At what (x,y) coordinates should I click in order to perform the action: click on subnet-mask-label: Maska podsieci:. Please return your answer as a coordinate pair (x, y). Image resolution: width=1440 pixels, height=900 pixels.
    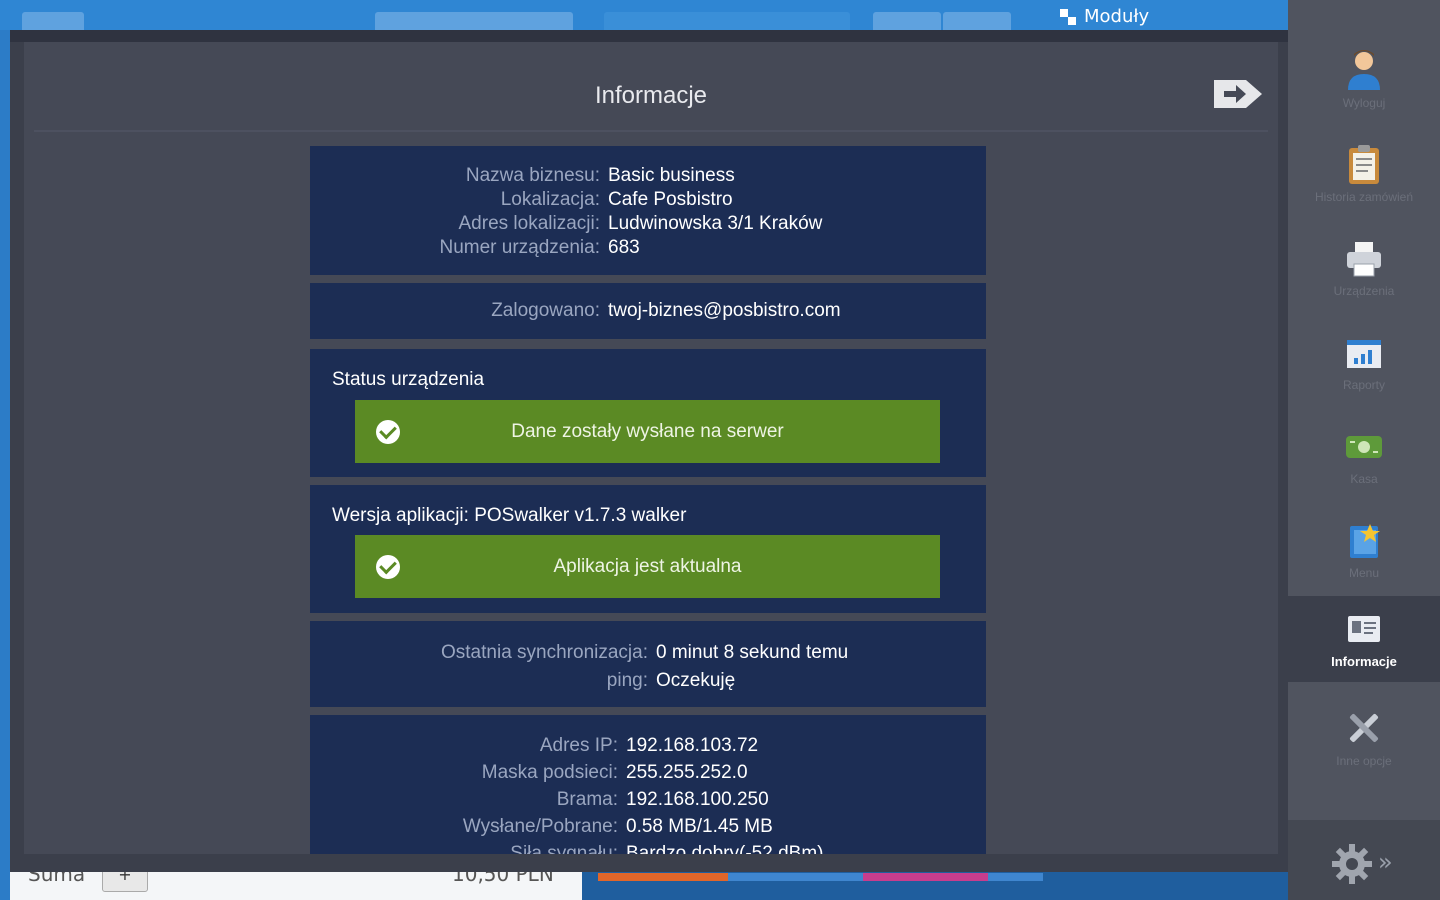
    Looking at the image, I should click on (549, 772).